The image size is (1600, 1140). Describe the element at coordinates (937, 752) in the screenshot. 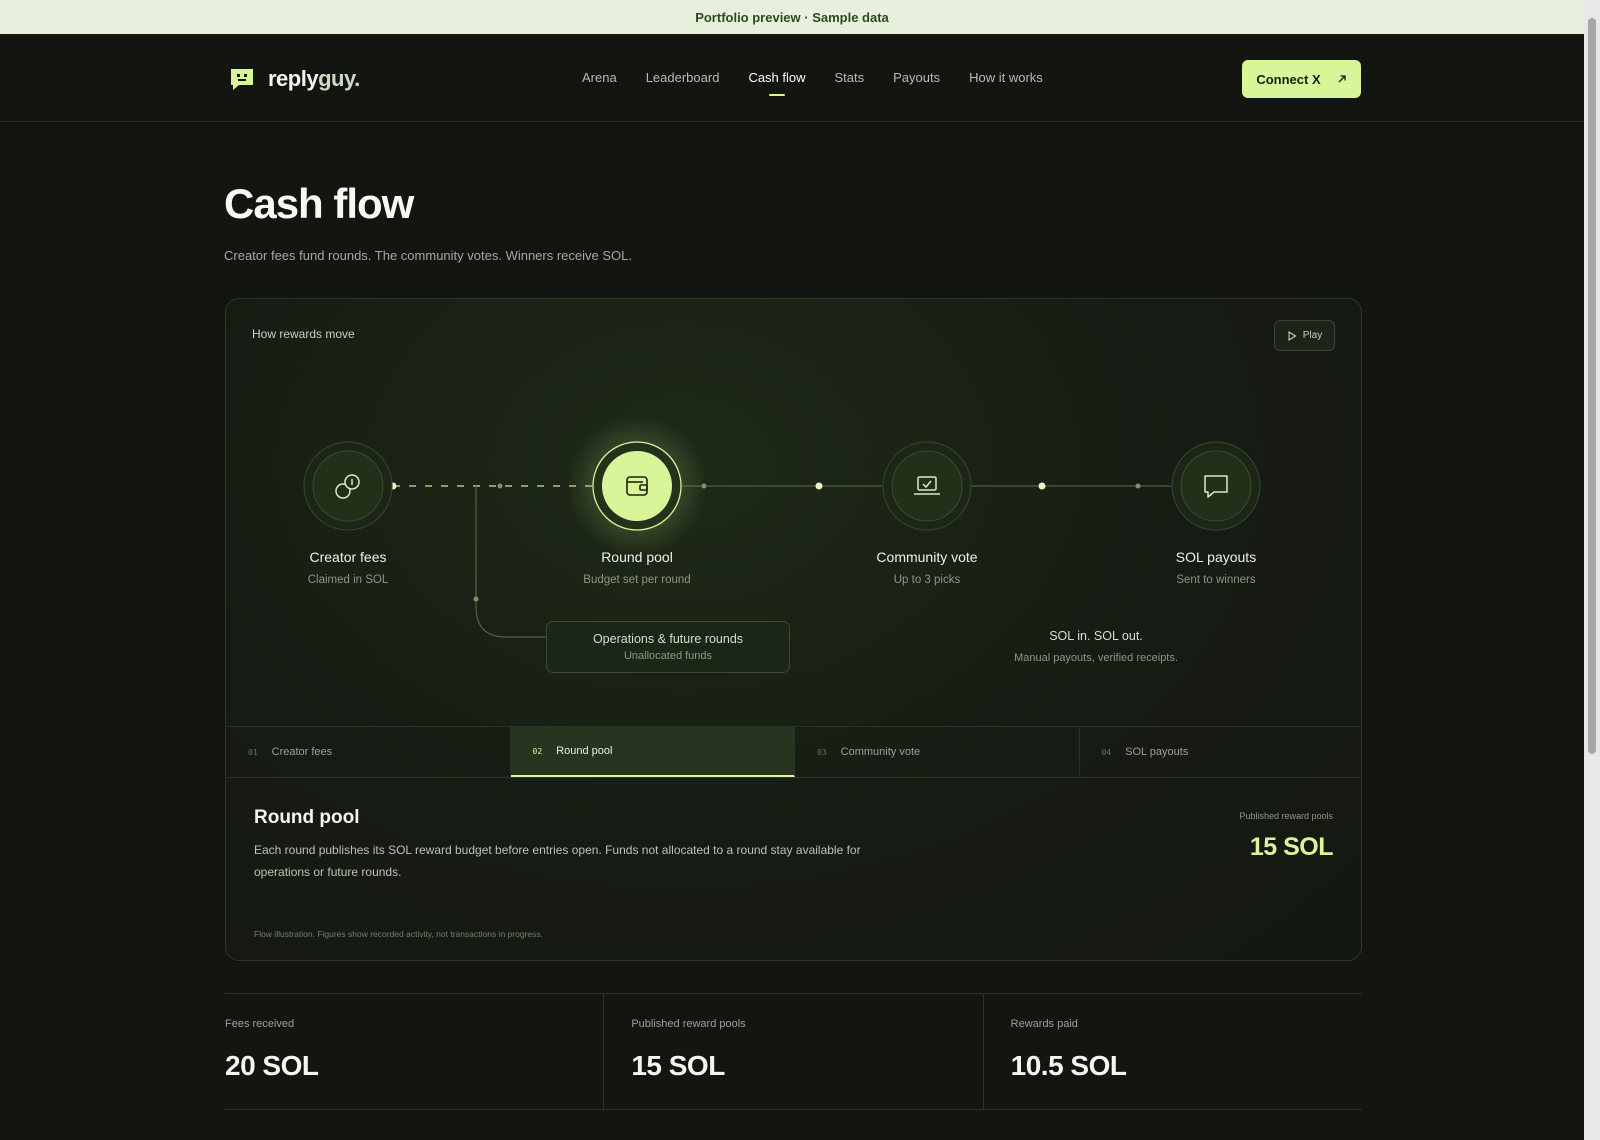

I see `tab-community-vote: 03 Community vote` at that location.